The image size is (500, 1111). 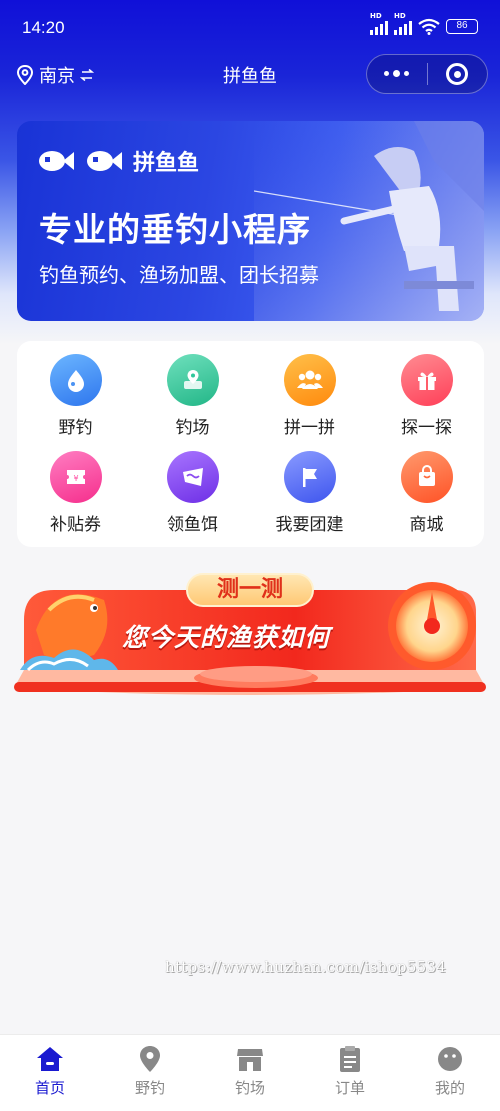 I want to click on tab-profile: 我的, so click(x=450, y=1073).